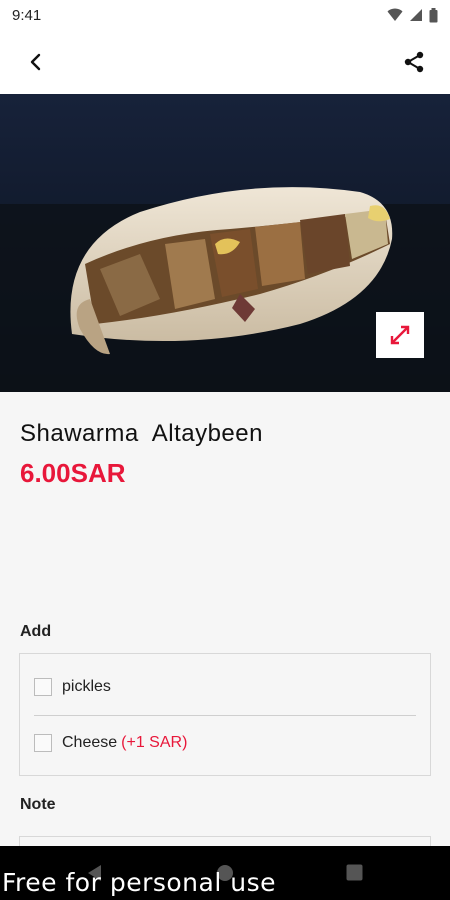 The image size is (450, 900). What do you see at coordinates (225, 454) in the screenshot?
I see `product-details: Shawarma Altaybeen 6.00SAR` at bounding box center [225, 454].